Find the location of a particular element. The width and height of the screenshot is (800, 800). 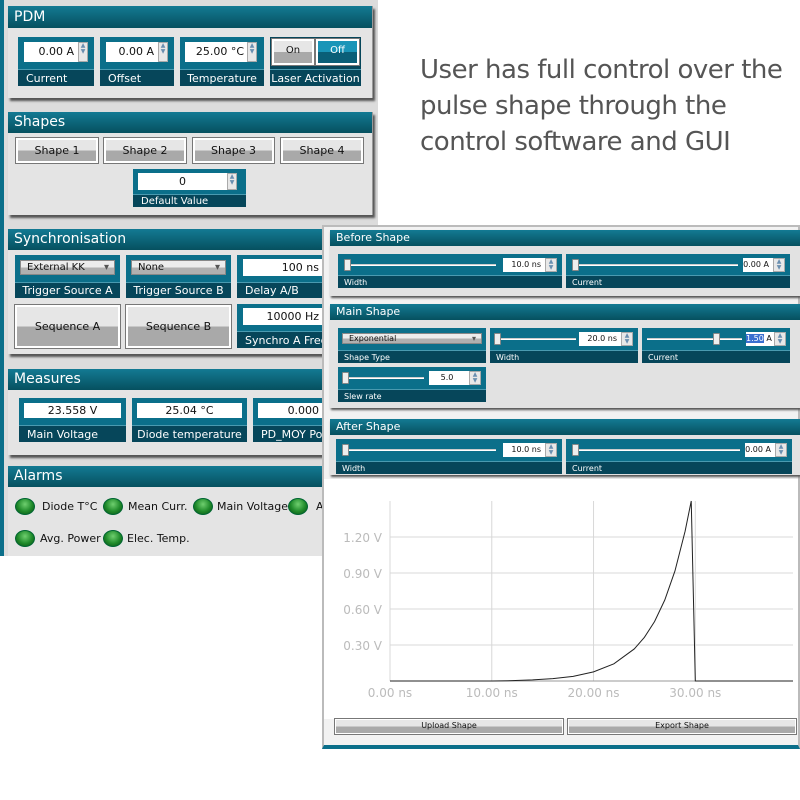

after-width-label: Width is located at coordinates (449, 467).